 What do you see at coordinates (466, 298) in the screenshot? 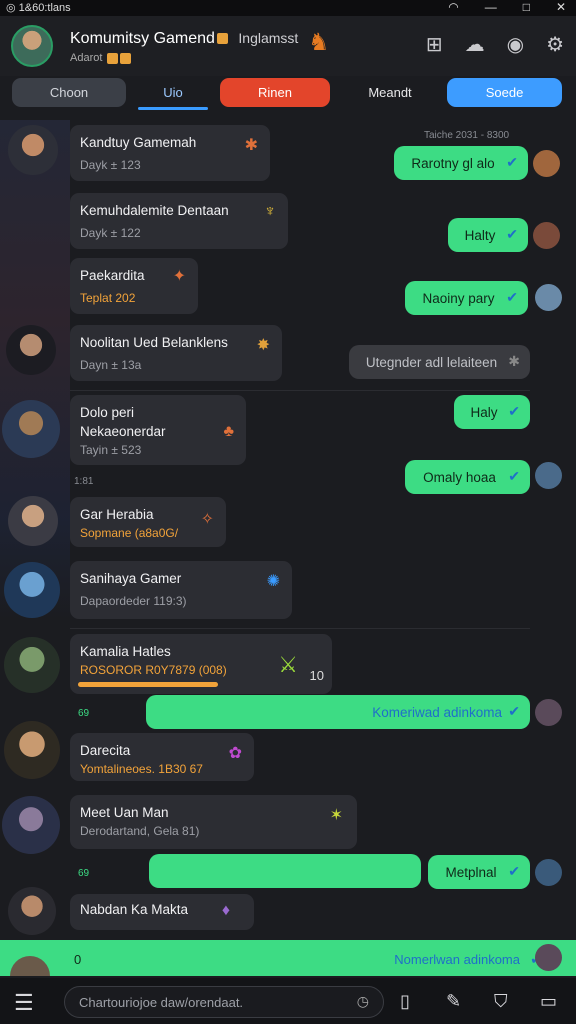
I see `outgoing-message: Naoiny pary ✔` at bounding box center [466, 298].